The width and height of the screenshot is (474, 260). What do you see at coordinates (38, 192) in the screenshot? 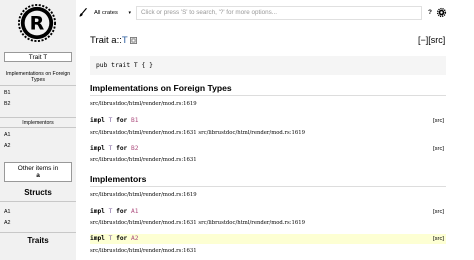
I see `sidebar-structs-heading: Structs` at bounding box center [38, 192].